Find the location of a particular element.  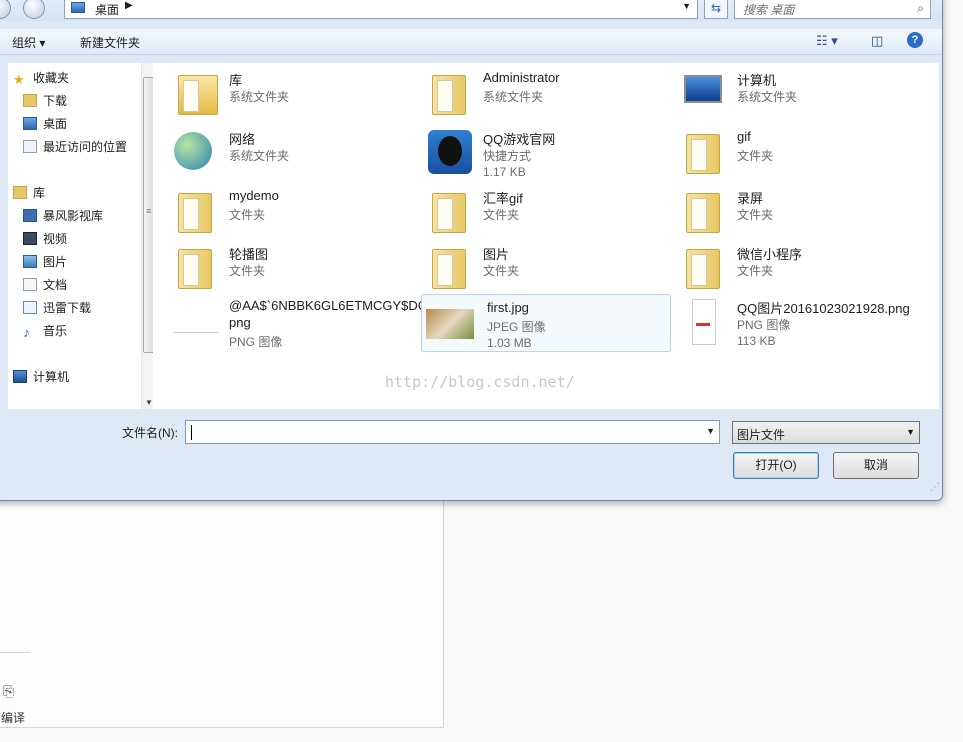

sidebar-item-documents: 文档 is located at coordinates (45, 285).